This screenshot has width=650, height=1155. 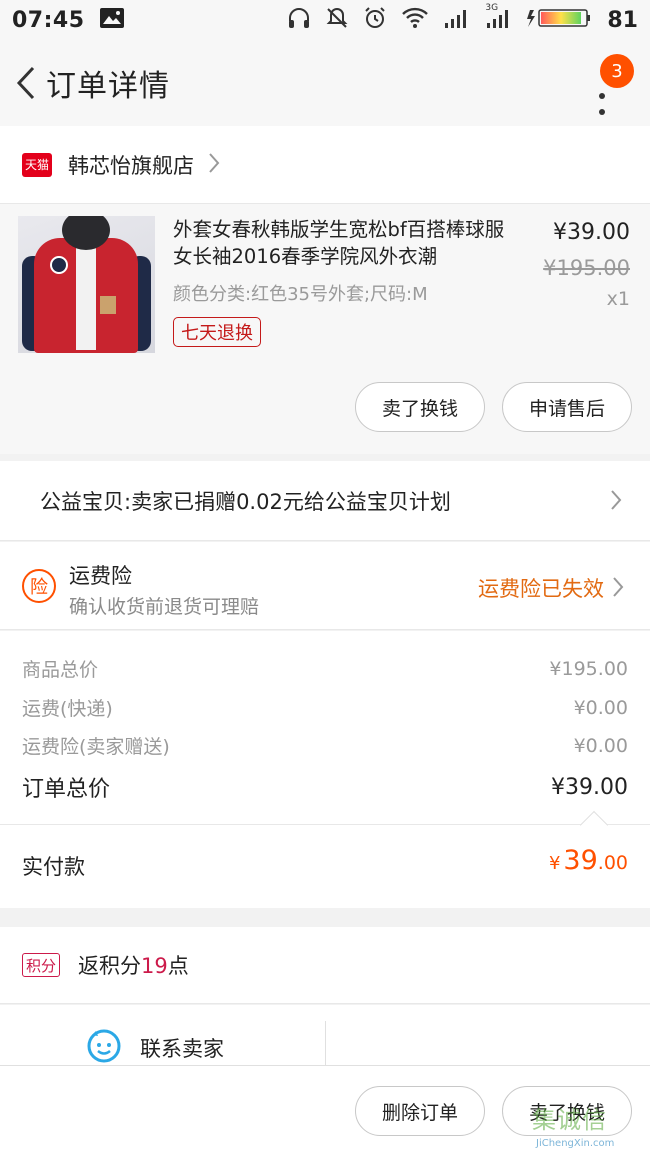 I want to click on battery-charging-icon, so click(x=560, y=20).